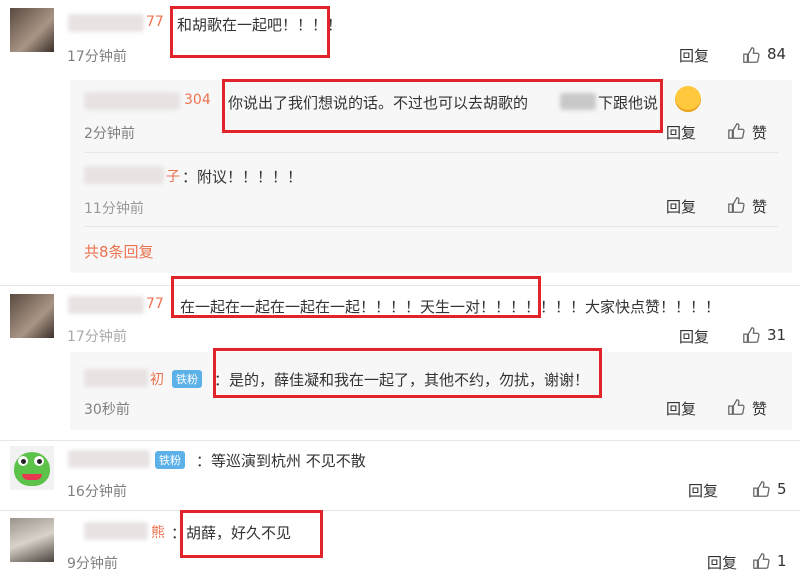  Describe the element at coordinates (777, 335) in the screenshot. I see `like-count: 31` at that location.